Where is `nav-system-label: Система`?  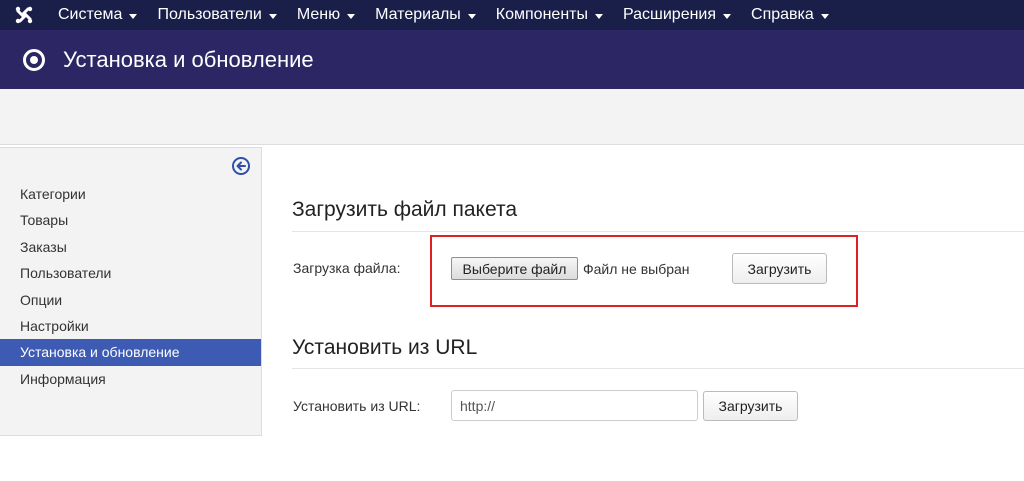
nav-system-label: Система is located at coordinates (90, 14).